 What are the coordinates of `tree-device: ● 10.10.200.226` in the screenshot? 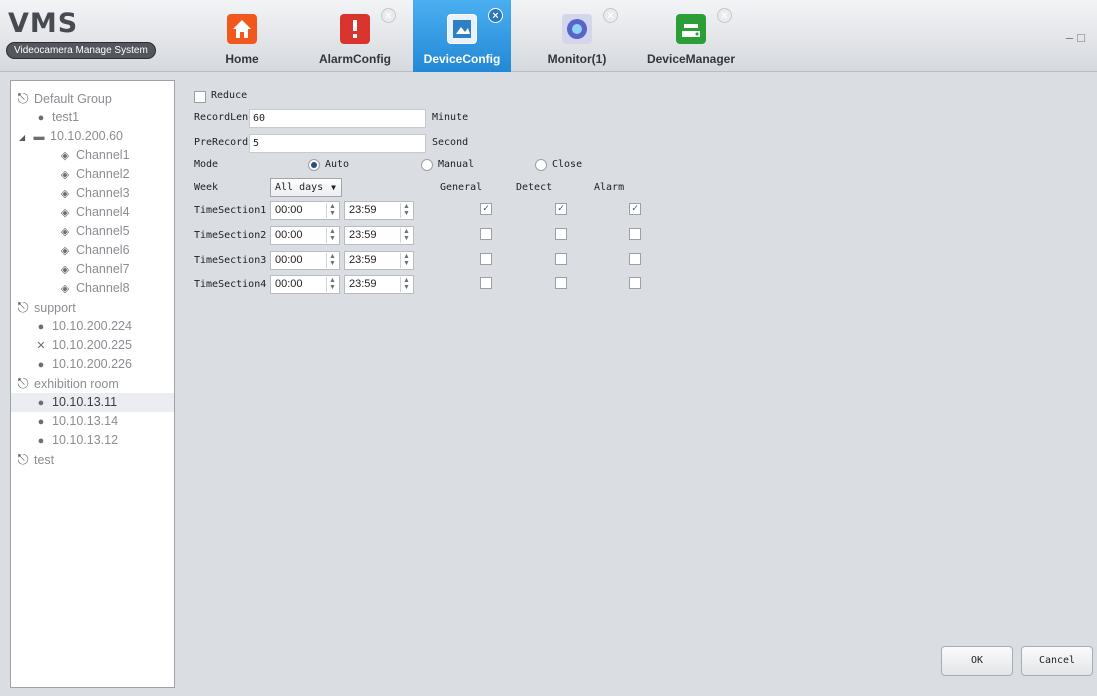 It's located at (92, 364).